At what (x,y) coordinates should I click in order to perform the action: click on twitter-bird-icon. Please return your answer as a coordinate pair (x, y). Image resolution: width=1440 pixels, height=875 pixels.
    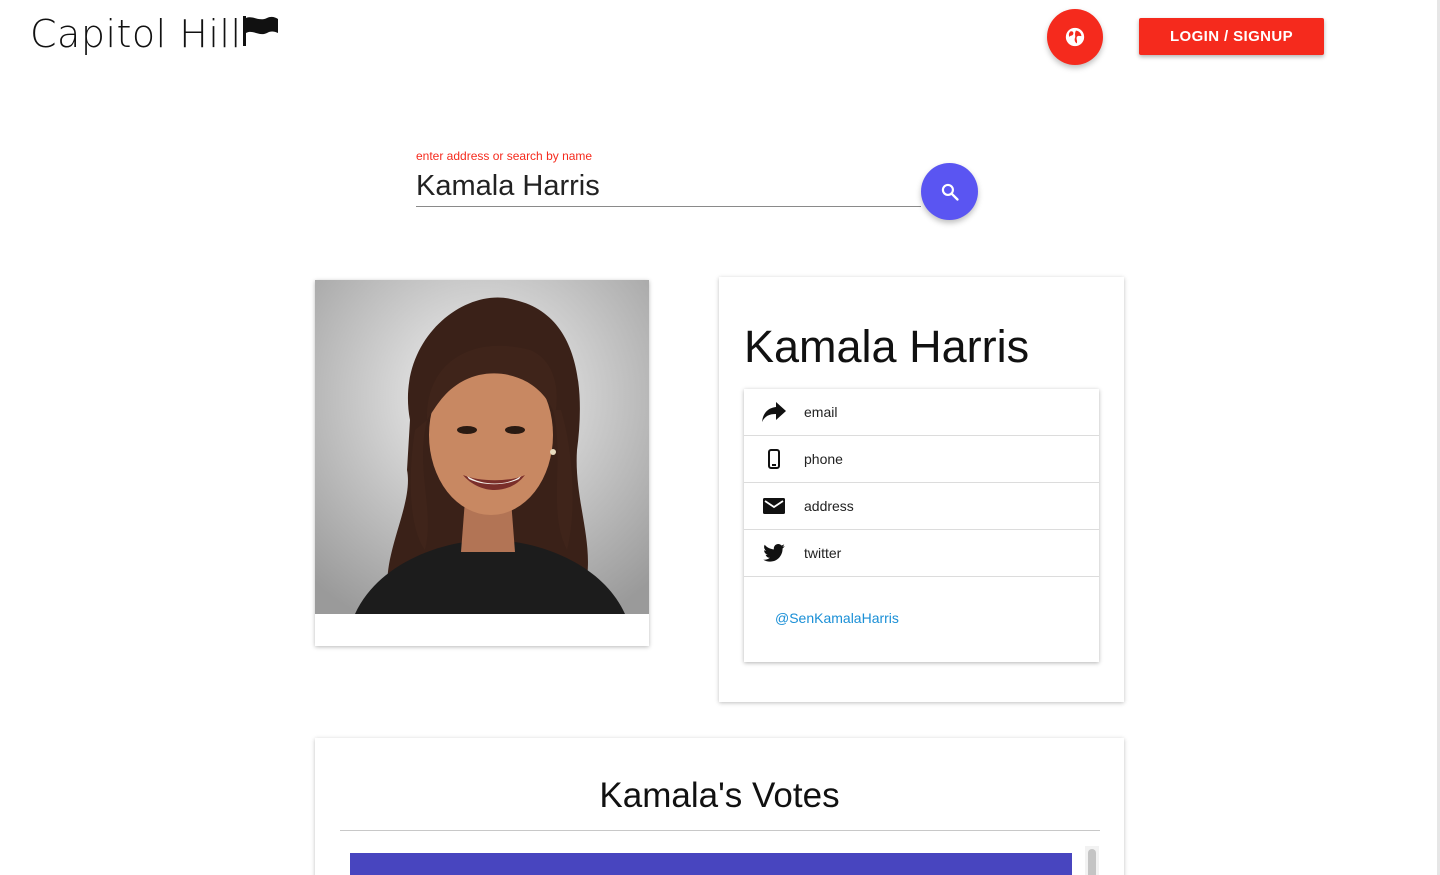
    Looking at the image, I should click on (774, 553).